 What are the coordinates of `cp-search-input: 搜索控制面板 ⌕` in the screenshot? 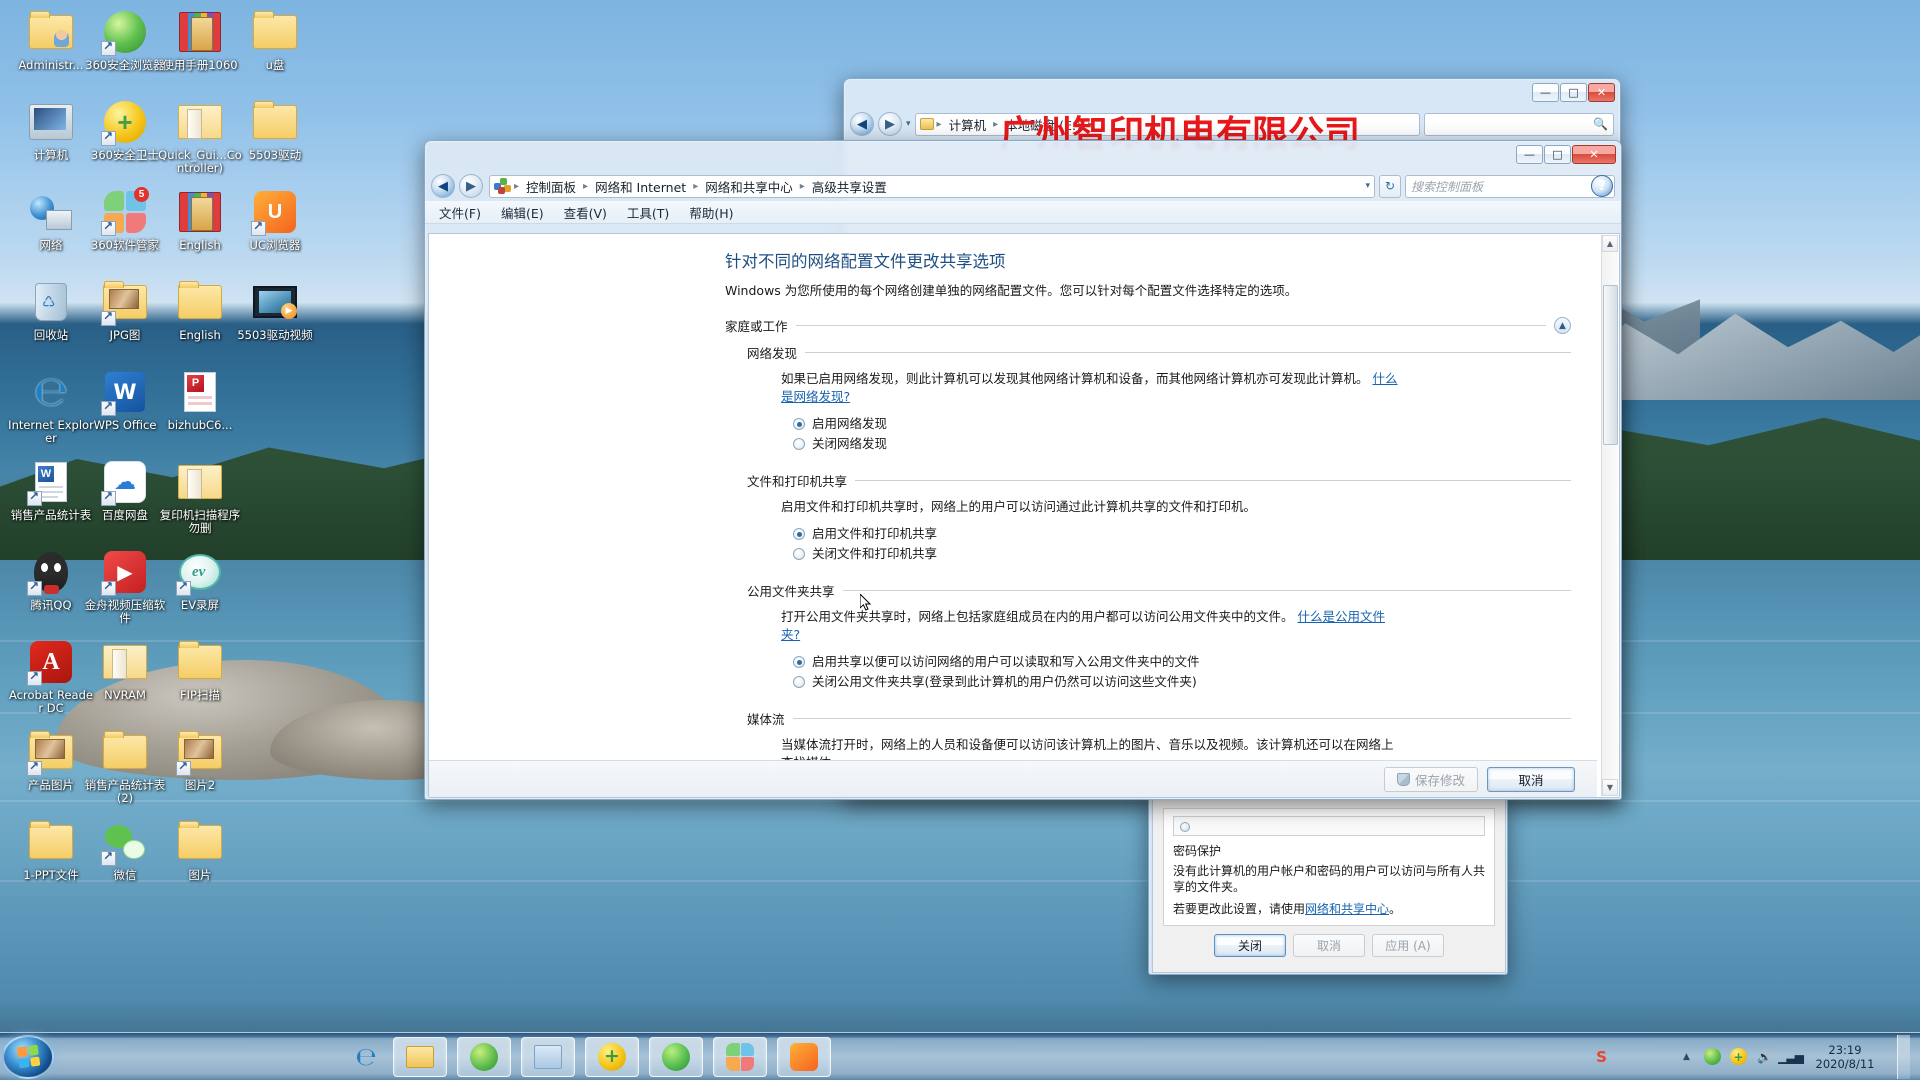 It's located at (1510, 186).